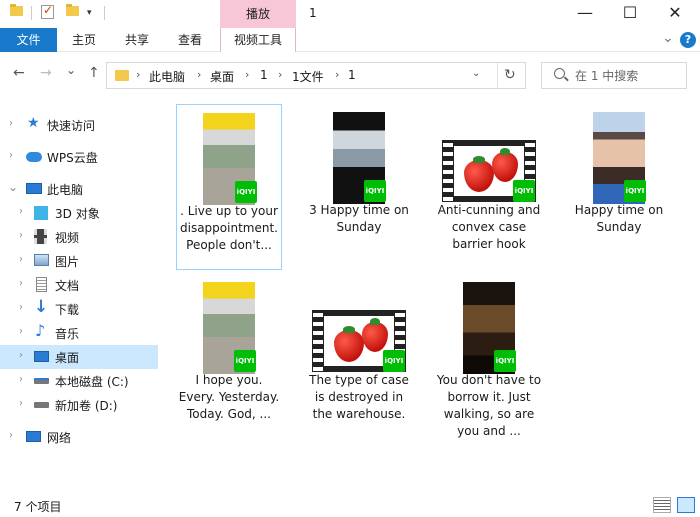  What do you see at coordinates (94, 73) in the screenshot?
I see `up-button: ↑` at bounding box center [94, 73].